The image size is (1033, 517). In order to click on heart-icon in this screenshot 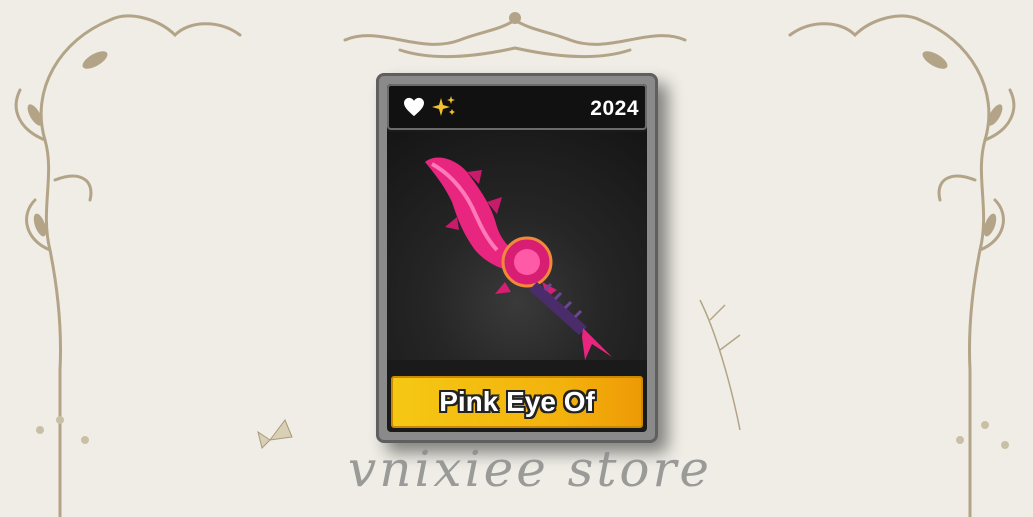, I will do `click(414, 107)`.